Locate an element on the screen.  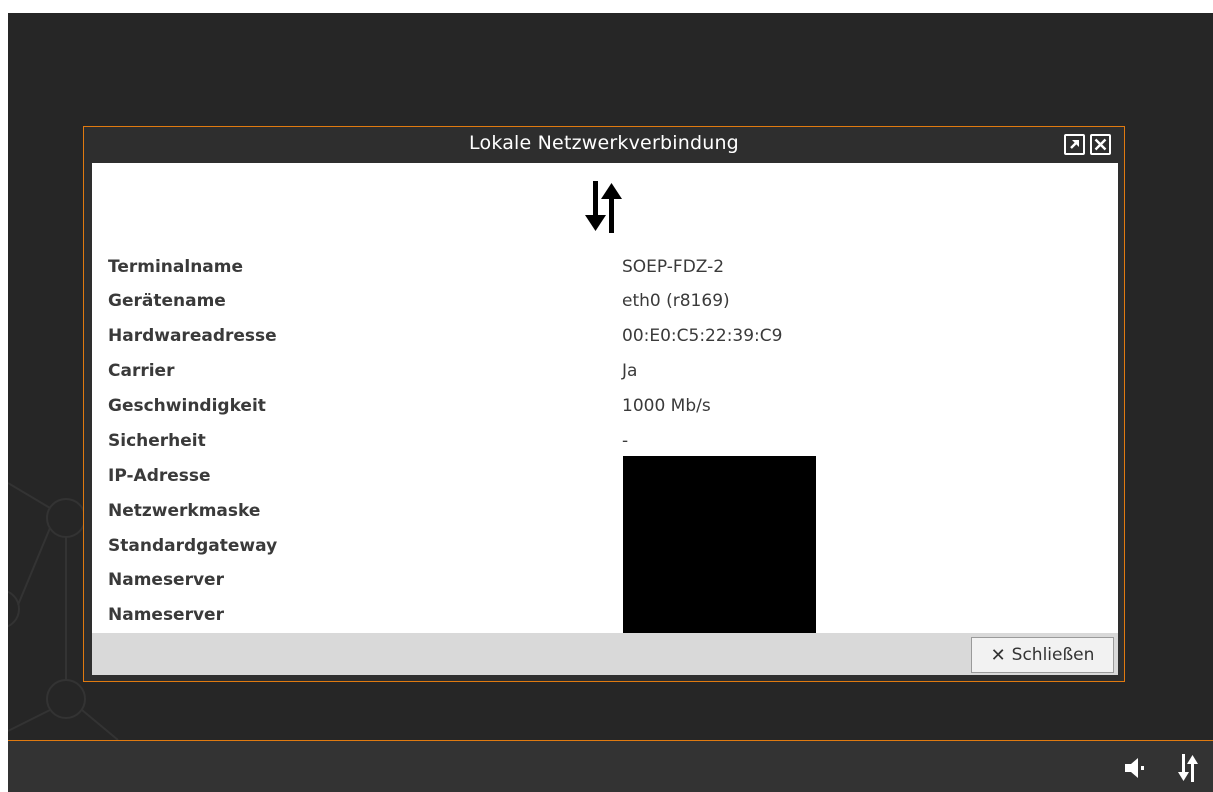
info-label: Sicherheit is located at coordinates (157, 441).